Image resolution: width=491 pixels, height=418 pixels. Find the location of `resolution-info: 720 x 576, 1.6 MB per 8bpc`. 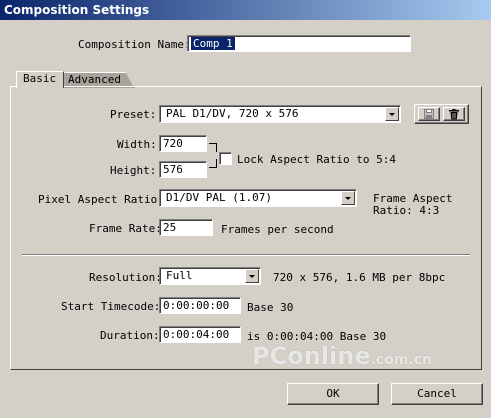

resolution-info: 720 x 576, 1.6 MB per 8bpc is located at coordinates (359, 277).